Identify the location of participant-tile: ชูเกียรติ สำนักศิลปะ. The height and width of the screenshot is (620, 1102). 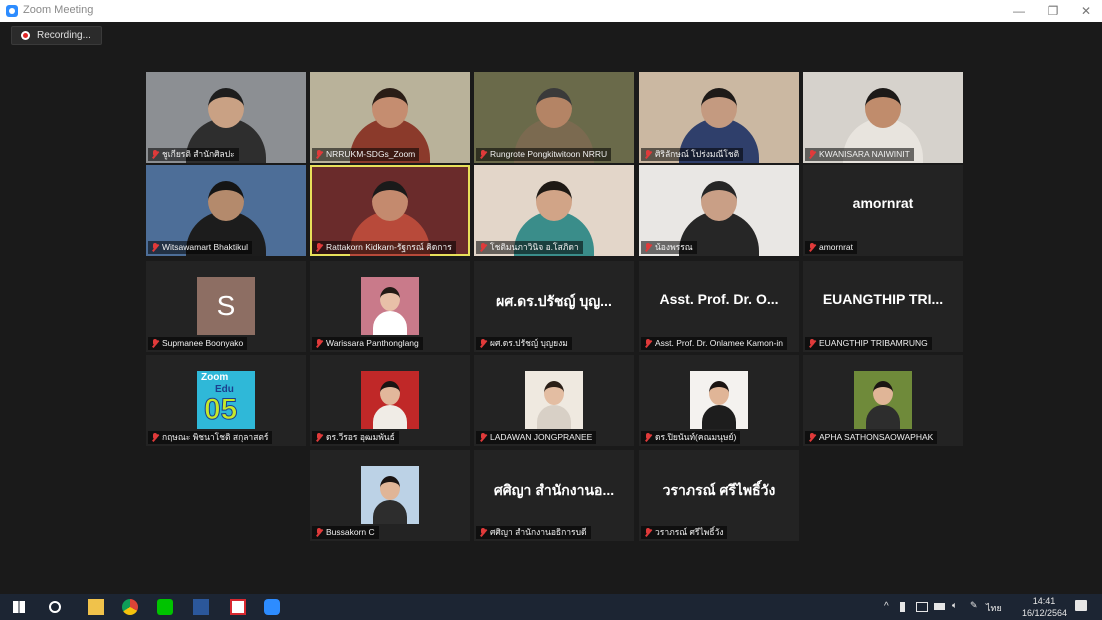
(226, 117).